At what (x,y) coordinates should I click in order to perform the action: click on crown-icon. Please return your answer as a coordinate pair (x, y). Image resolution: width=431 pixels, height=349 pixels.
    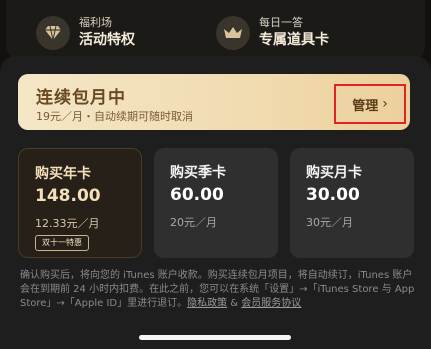
    Looking at the image, I should click on (233, 33).